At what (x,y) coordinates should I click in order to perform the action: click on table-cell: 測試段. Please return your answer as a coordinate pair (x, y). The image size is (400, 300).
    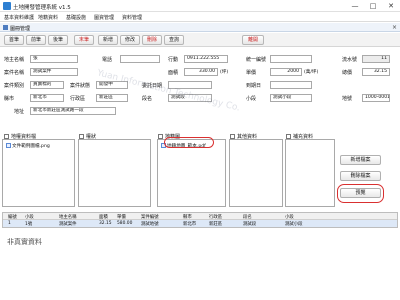
    Looking at the image, I should click on (250, 224).